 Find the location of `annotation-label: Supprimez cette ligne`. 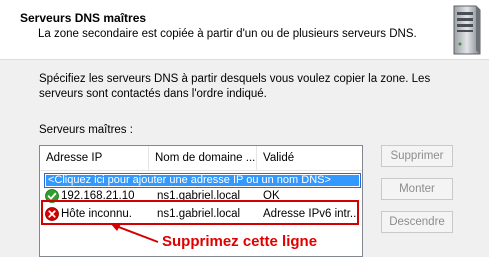

annotation-label: Supprimez cette ligne is located at coordinates (240, 241).